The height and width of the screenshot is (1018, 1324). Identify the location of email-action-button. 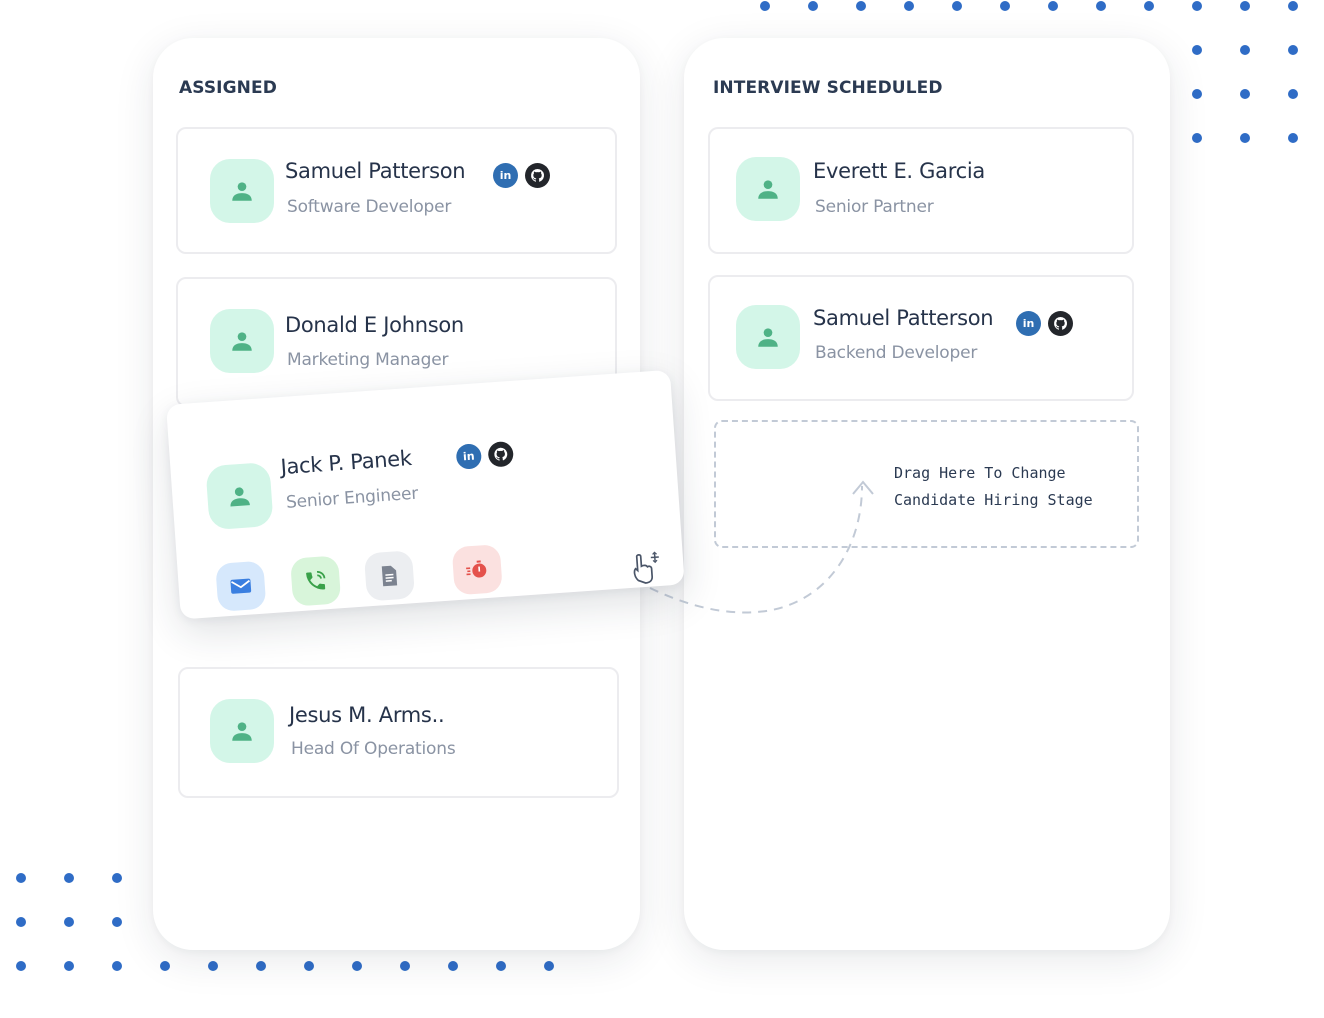
(241, 586).